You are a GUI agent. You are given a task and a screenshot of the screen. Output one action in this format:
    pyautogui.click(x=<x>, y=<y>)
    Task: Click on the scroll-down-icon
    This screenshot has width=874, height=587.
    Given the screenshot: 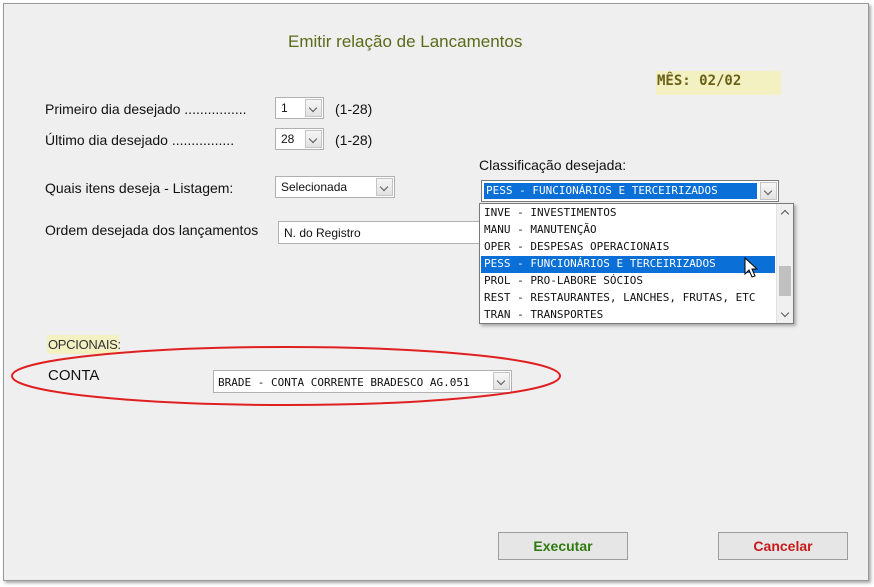 What is the action you would take?
    pyautogui.click(x=785, y=314)
    